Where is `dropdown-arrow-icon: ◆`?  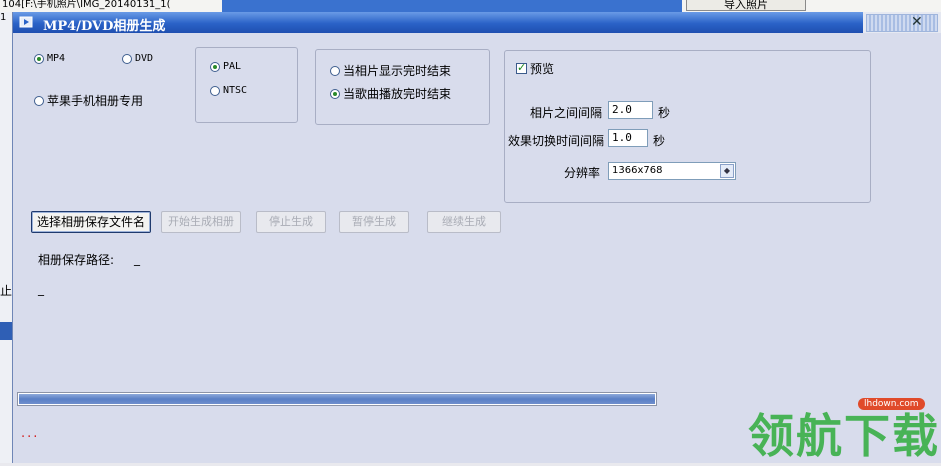 dropdown-arrow-icon: ◆ is located at coordinates (727, 171).